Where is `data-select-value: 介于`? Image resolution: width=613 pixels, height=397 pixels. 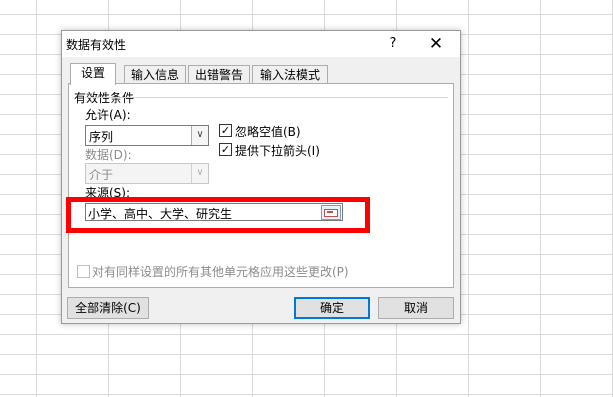
data-select-value: 介于 is located at coordinates (101, 175).